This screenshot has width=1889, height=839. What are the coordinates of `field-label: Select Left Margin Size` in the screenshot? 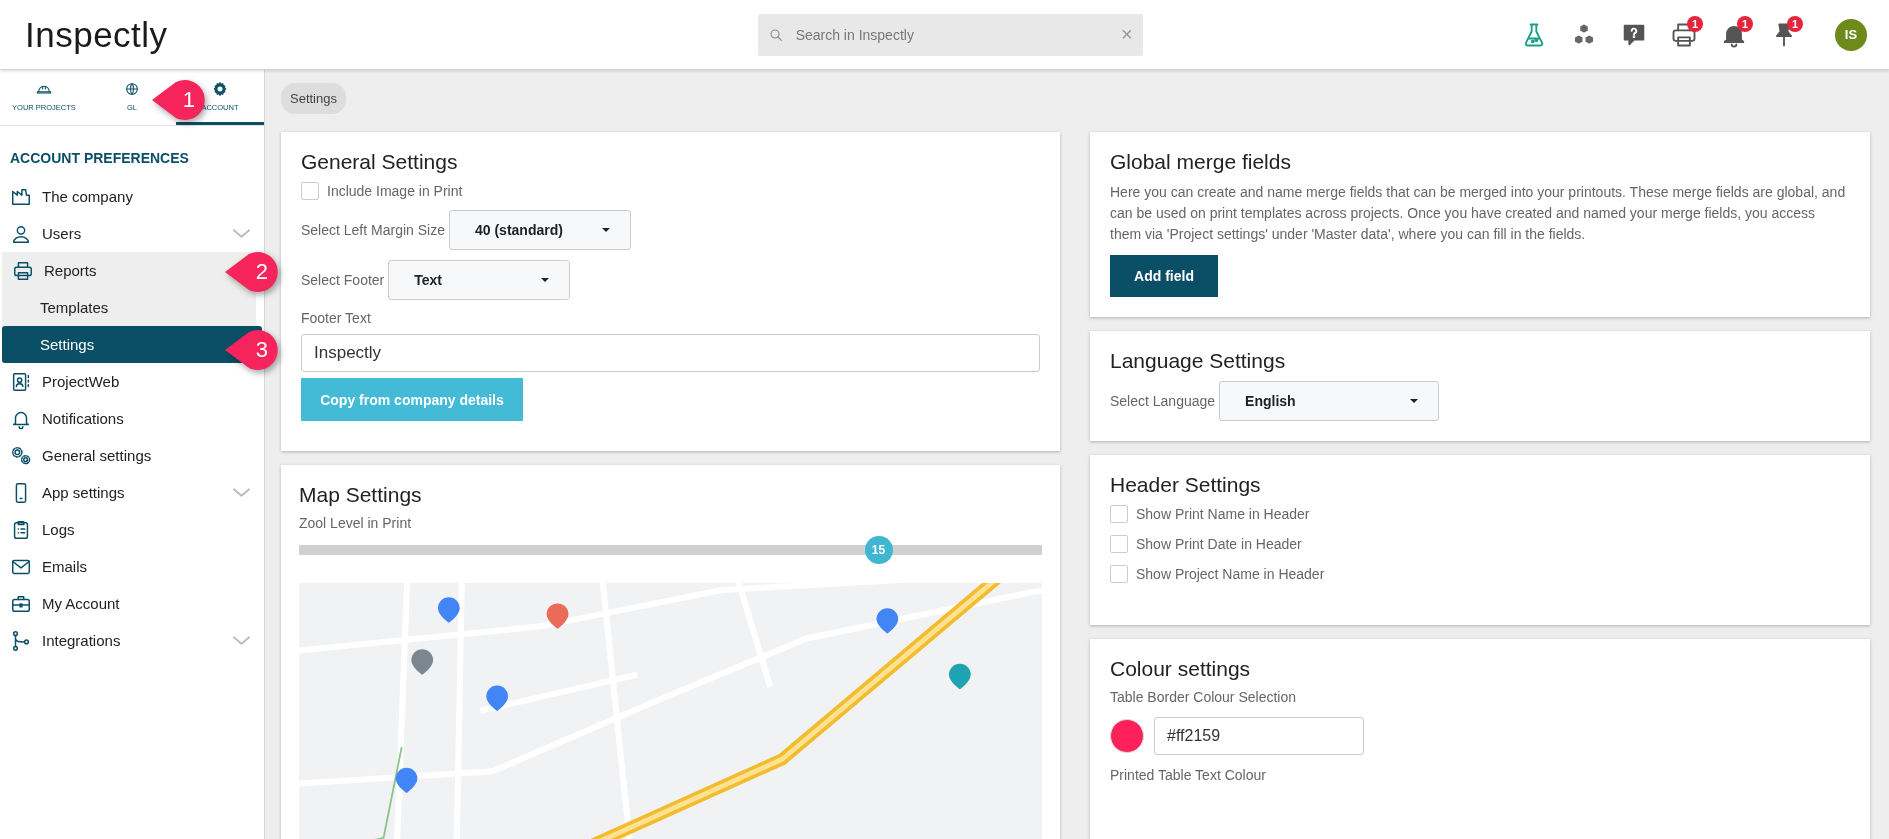 It's located at (373, 230).